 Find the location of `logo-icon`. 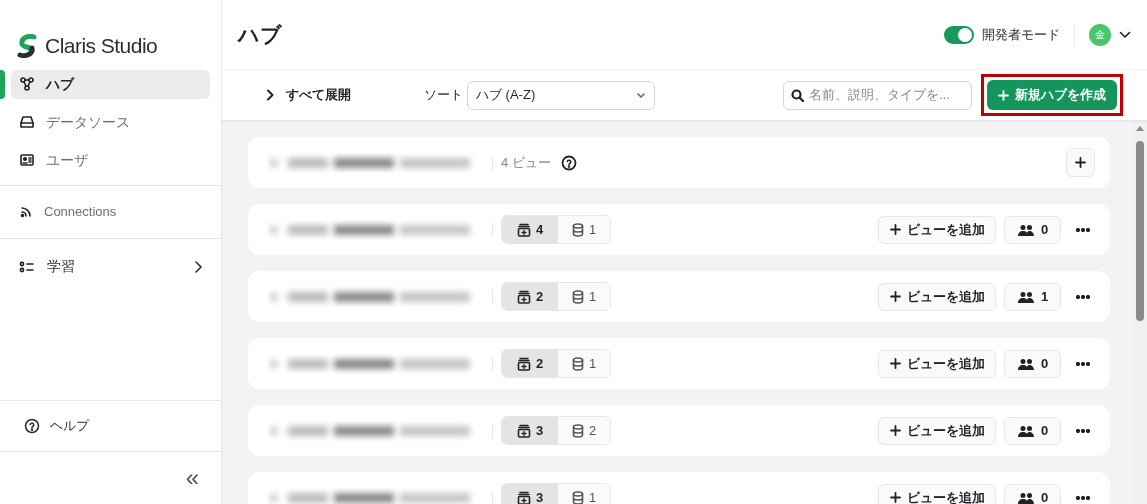

logo-icon is located at coordinates (27, 45).